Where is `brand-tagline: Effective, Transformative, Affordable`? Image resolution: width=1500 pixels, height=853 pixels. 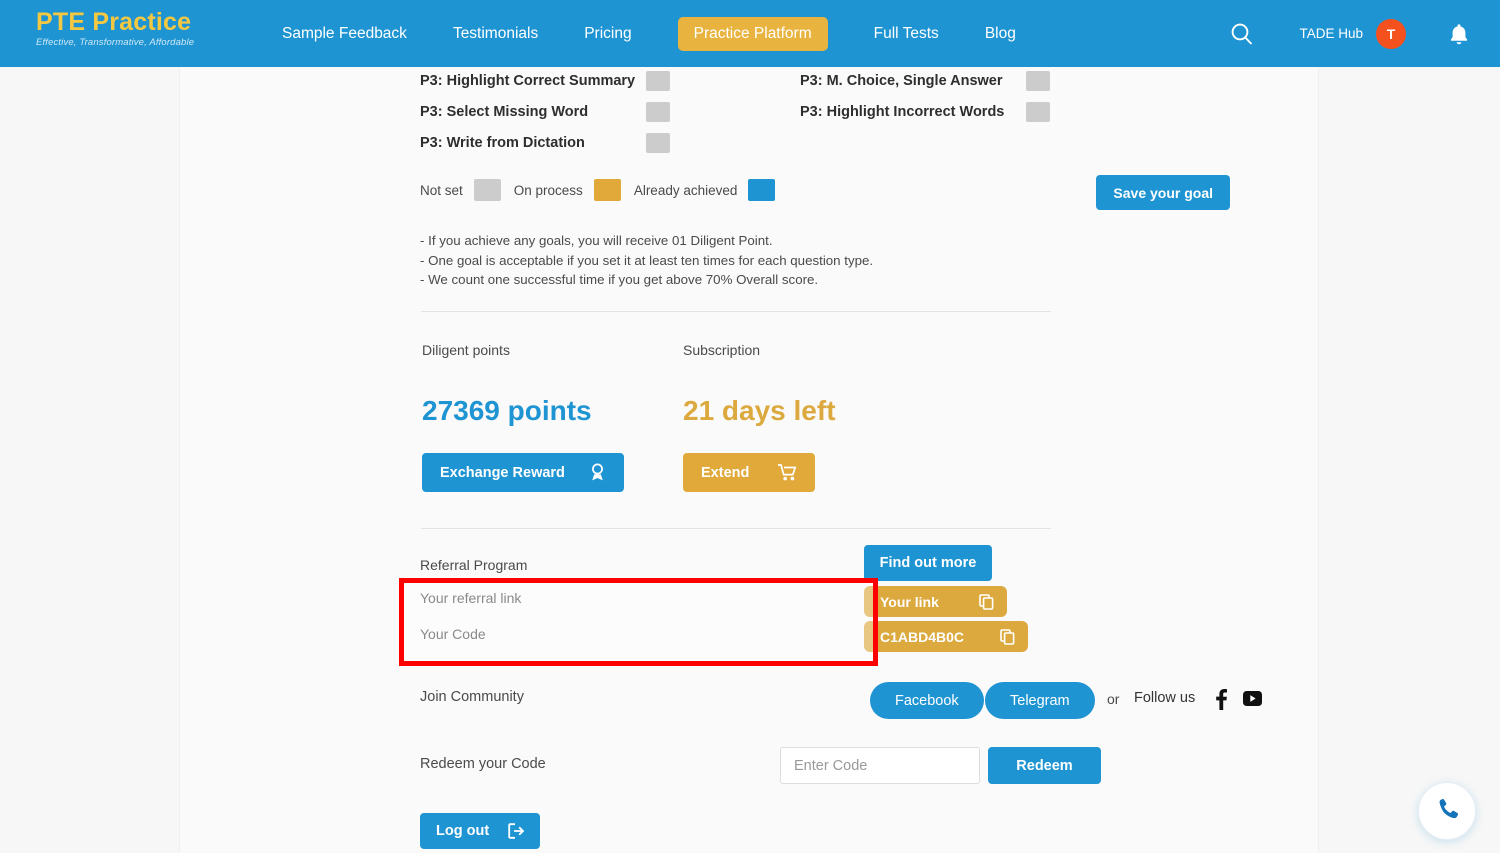 brand-tagline: Effective, Transformative, Affordable is located at coordinates (115, 43).